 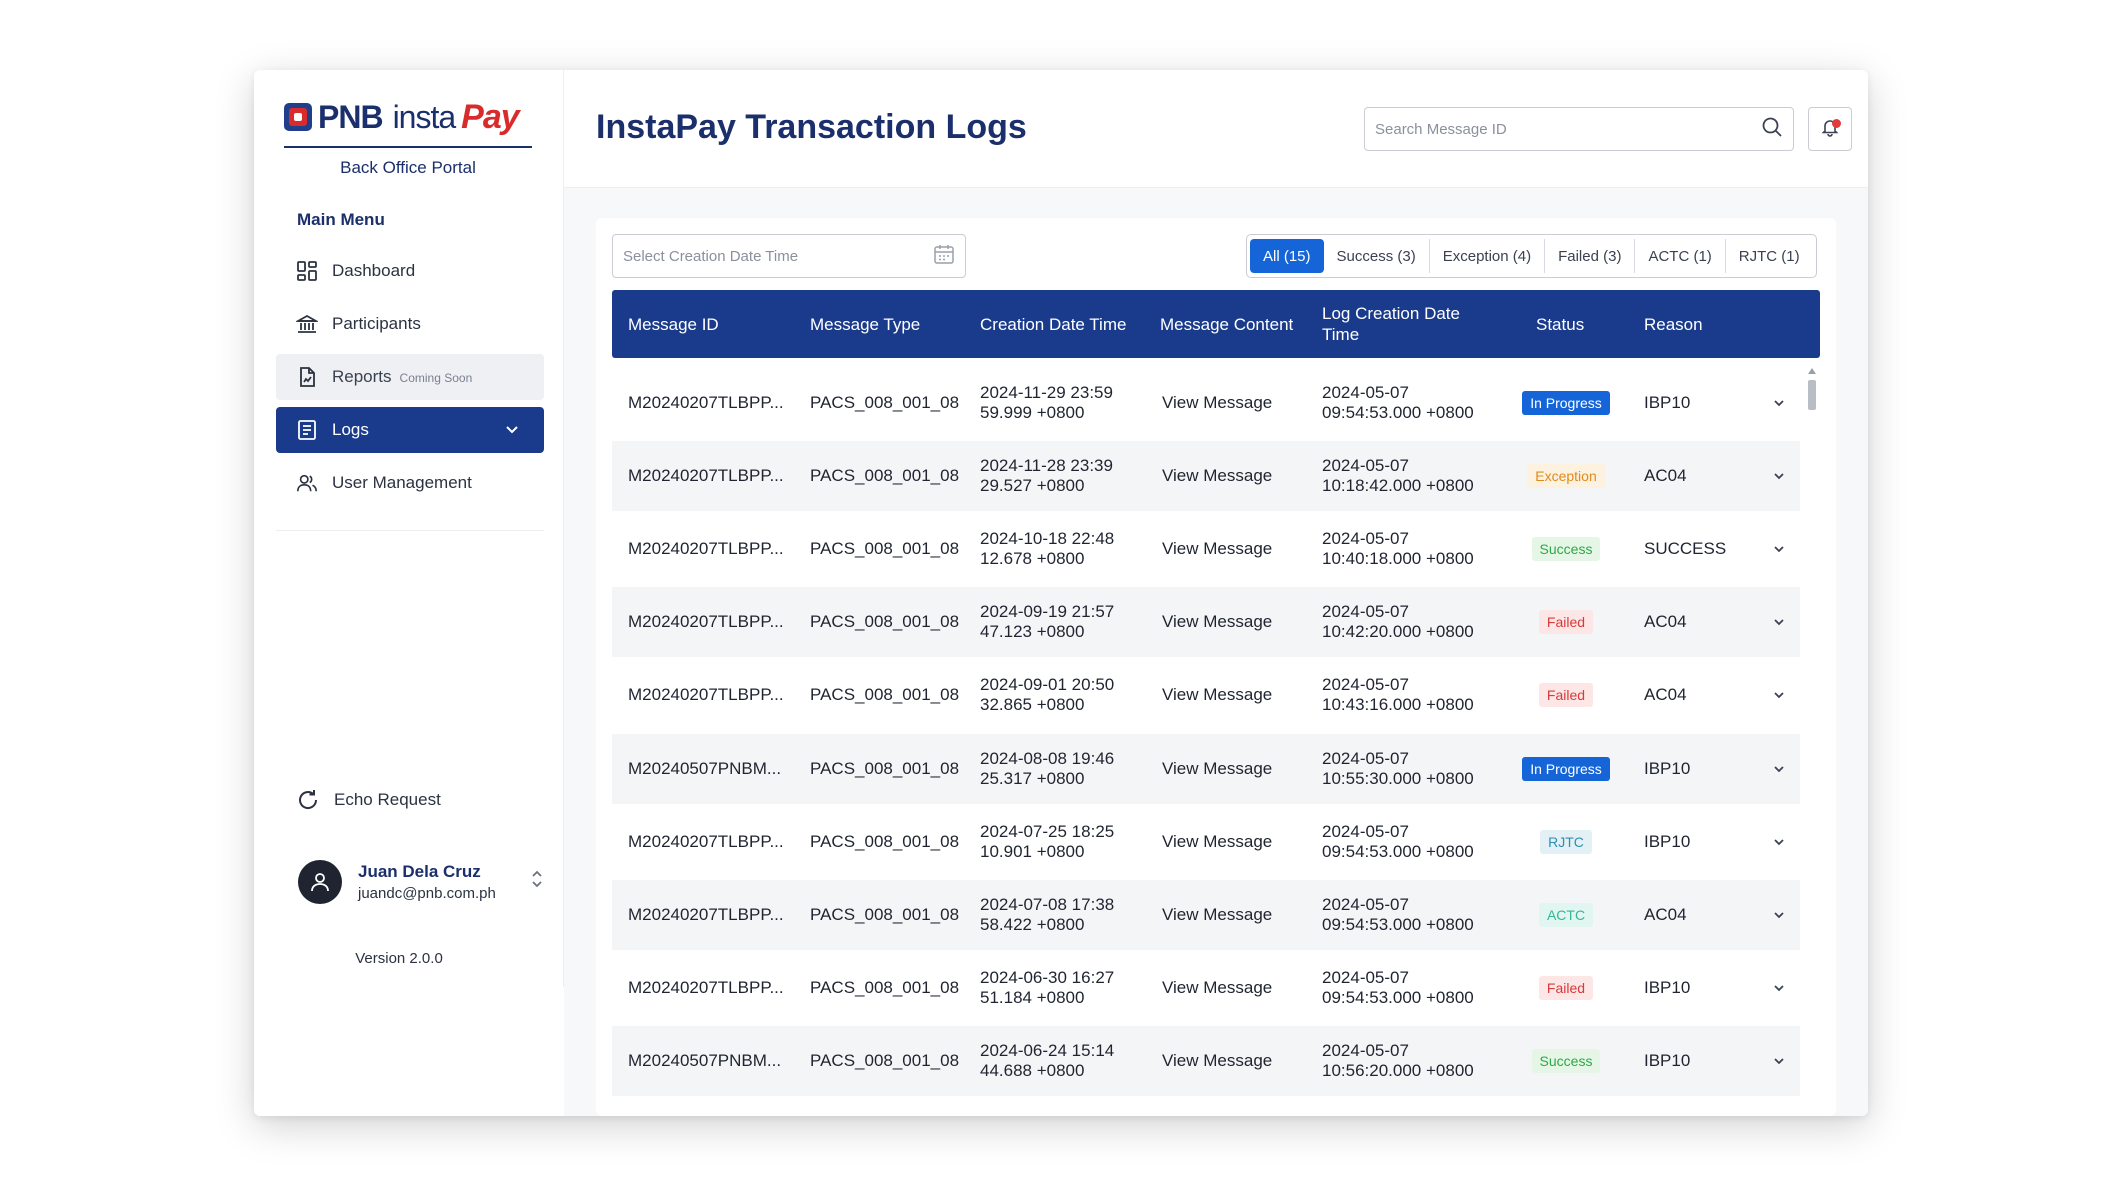 I want to click on column-header-message-content: Message Content, so click(x=1226, y=324).